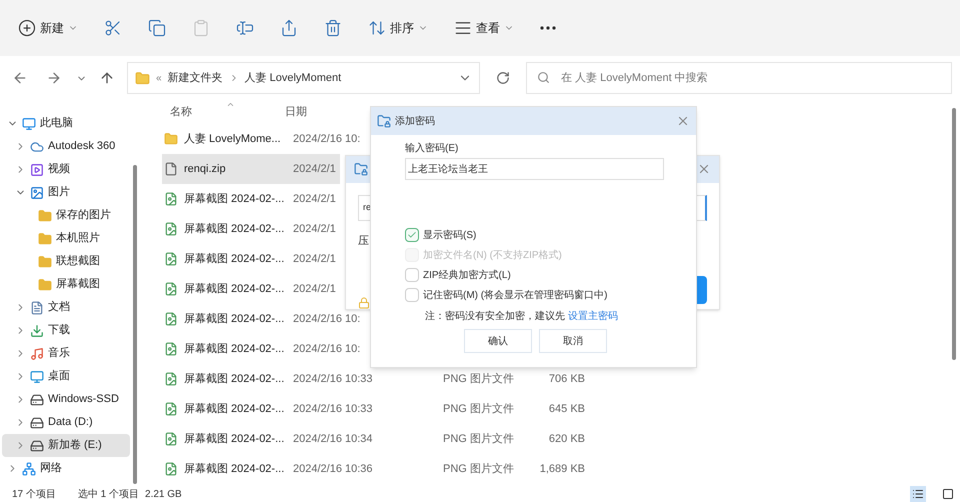 This screenshot has height=502, width=960. Describe the element at coordinates (230, 104) in the screenshot. I see `sort-caret-icon` at that location.